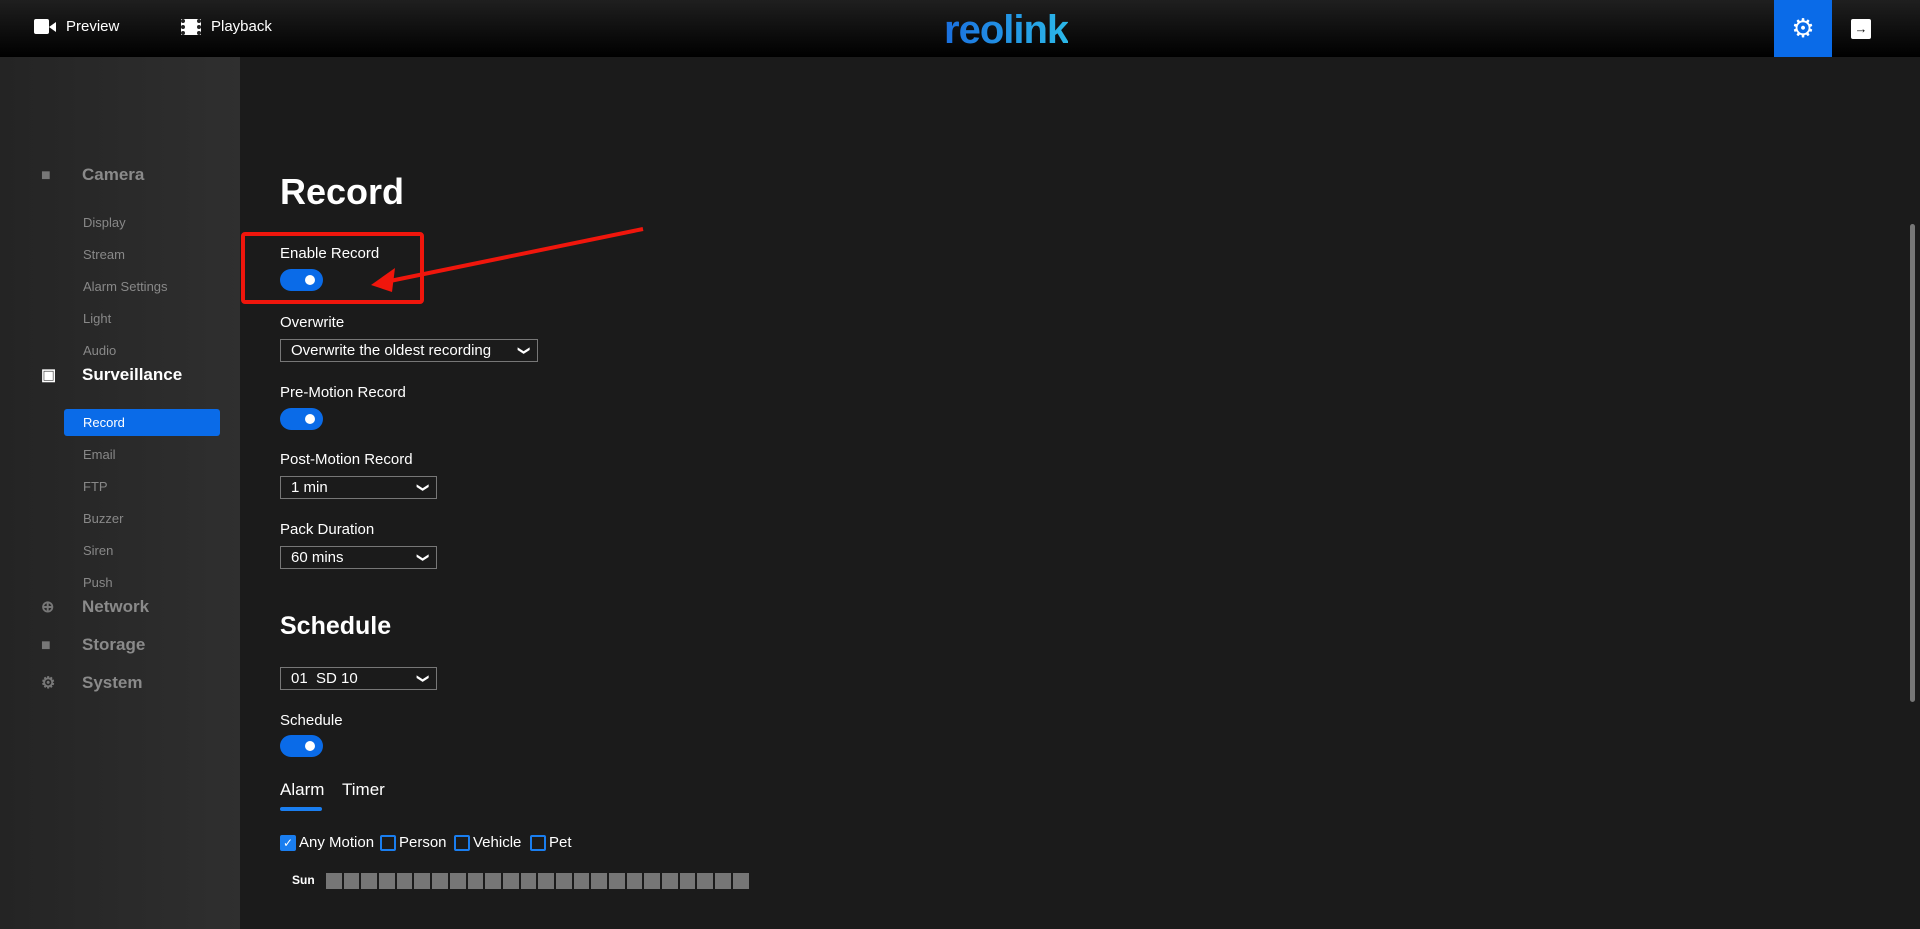 Image resolution: width=1920 pixels, height=929 pixels. Describe the element at coordinates (1912, 463) in the screenshot. I see `scrollbar` at that location.